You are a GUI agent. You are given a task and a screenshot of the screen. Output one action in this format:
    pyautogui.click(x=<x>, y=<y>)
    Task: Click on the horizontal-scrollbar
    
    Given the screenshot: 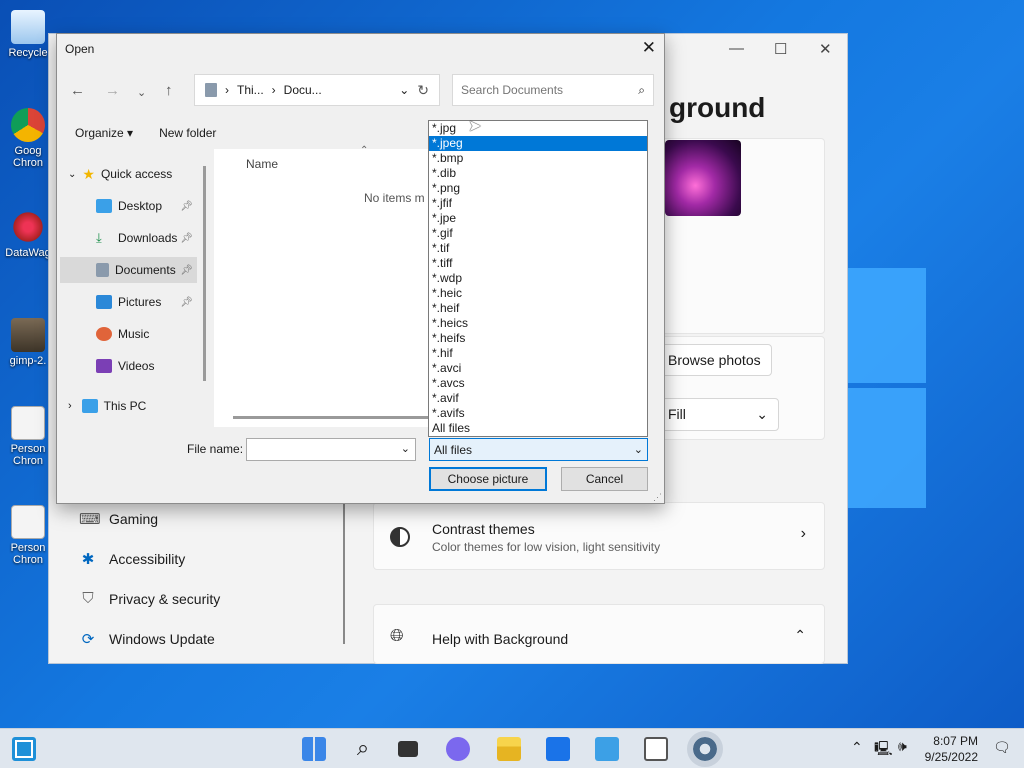 What is the action you would take?
    pyautogui.click(x=333, y=417)
    